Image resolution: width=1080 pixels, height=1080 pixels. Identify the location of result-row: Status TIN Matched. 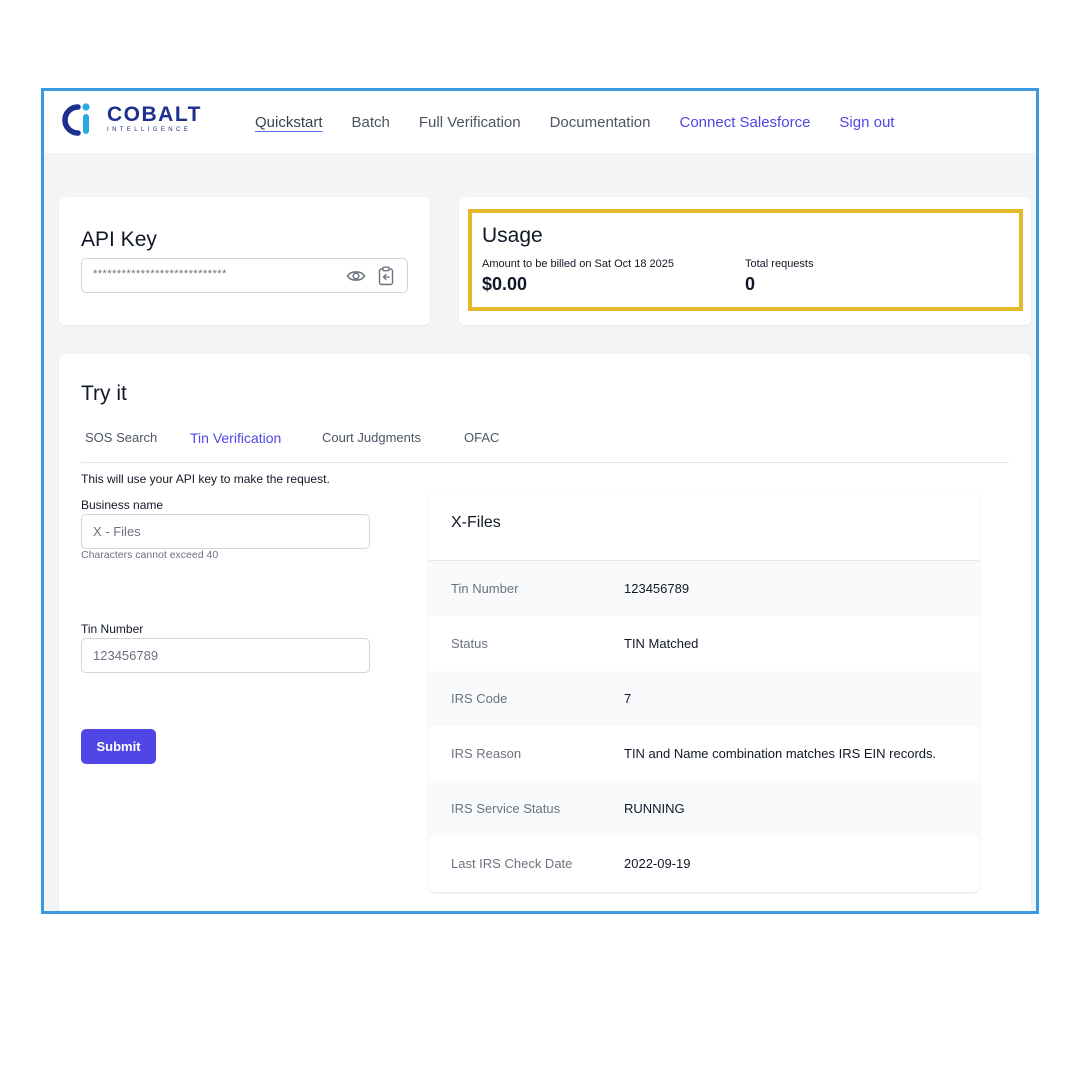
(704, 643).